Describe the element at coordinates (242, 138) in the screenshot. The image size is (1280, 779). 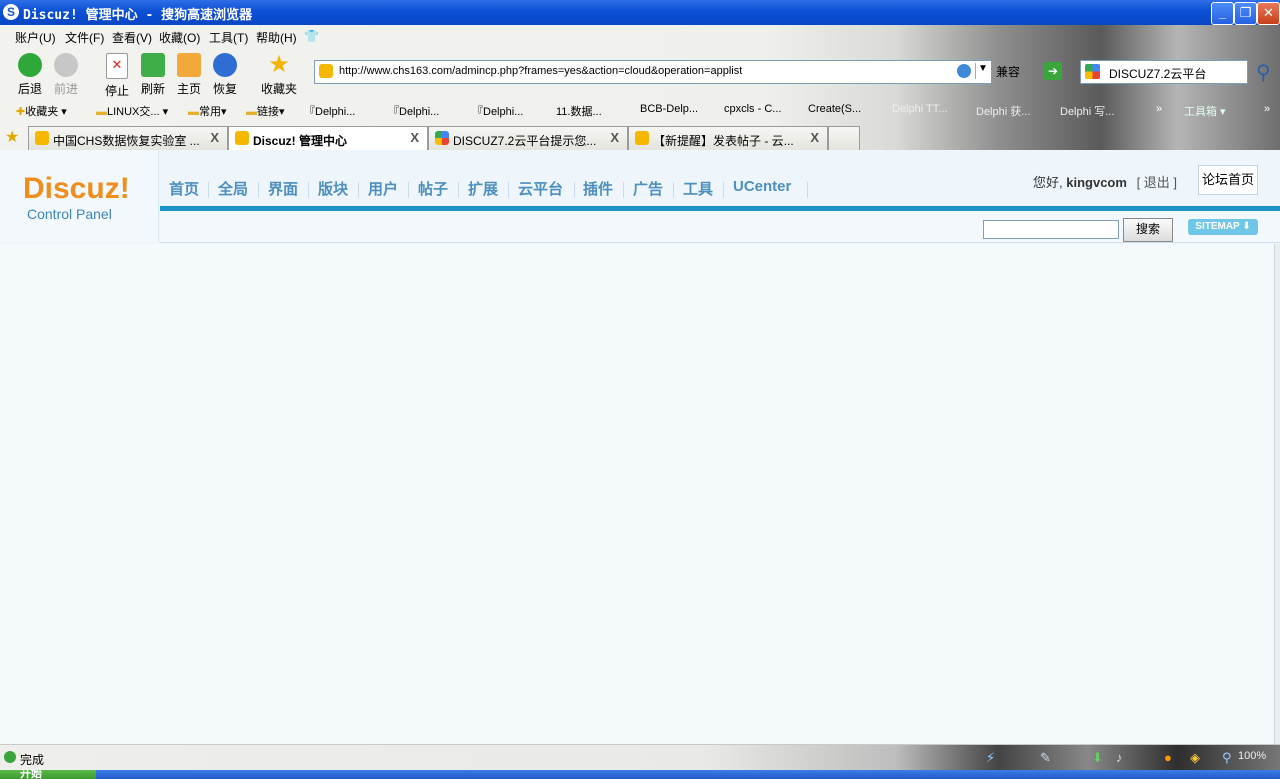
I see `tab-favicon-icon` at that location.